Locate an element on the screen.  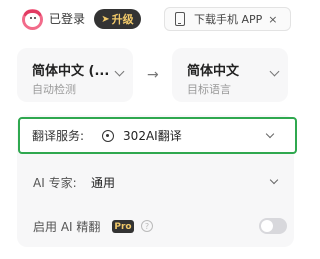
translation-service-value: 302AI翻译 is located at coordinates (152, 136).